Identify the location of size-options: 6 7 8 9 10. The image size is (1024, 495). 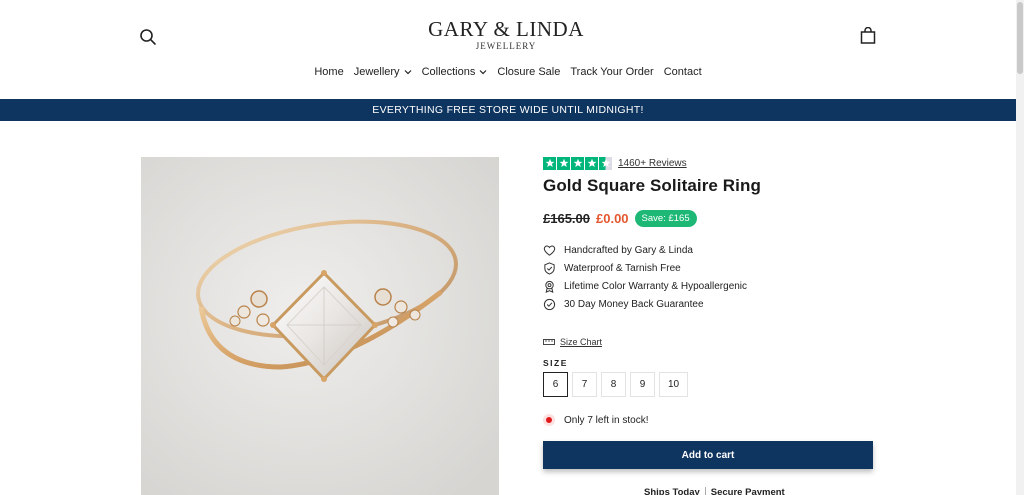
(709, 384).